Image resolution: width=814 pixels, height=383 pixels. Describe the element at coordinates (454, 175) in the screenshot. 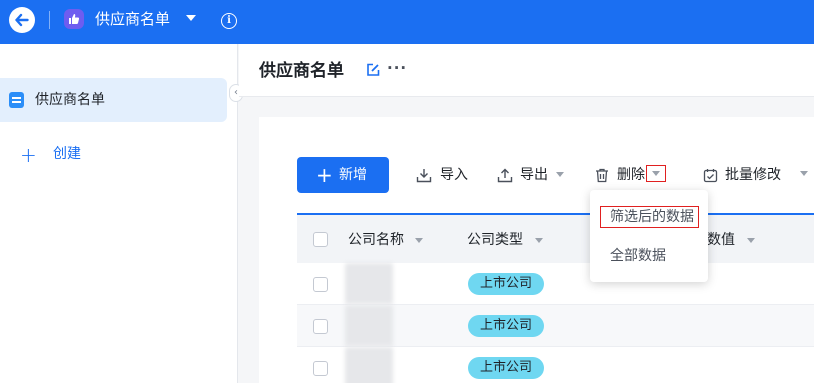

I see `import-label: 导入` at that location.